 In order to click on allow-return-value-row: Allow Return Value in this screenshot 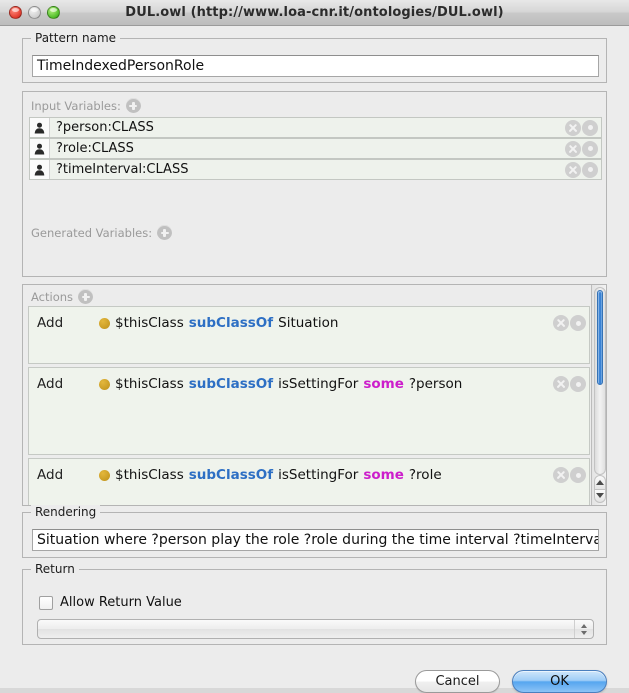, I will do `click(110, 602)`.